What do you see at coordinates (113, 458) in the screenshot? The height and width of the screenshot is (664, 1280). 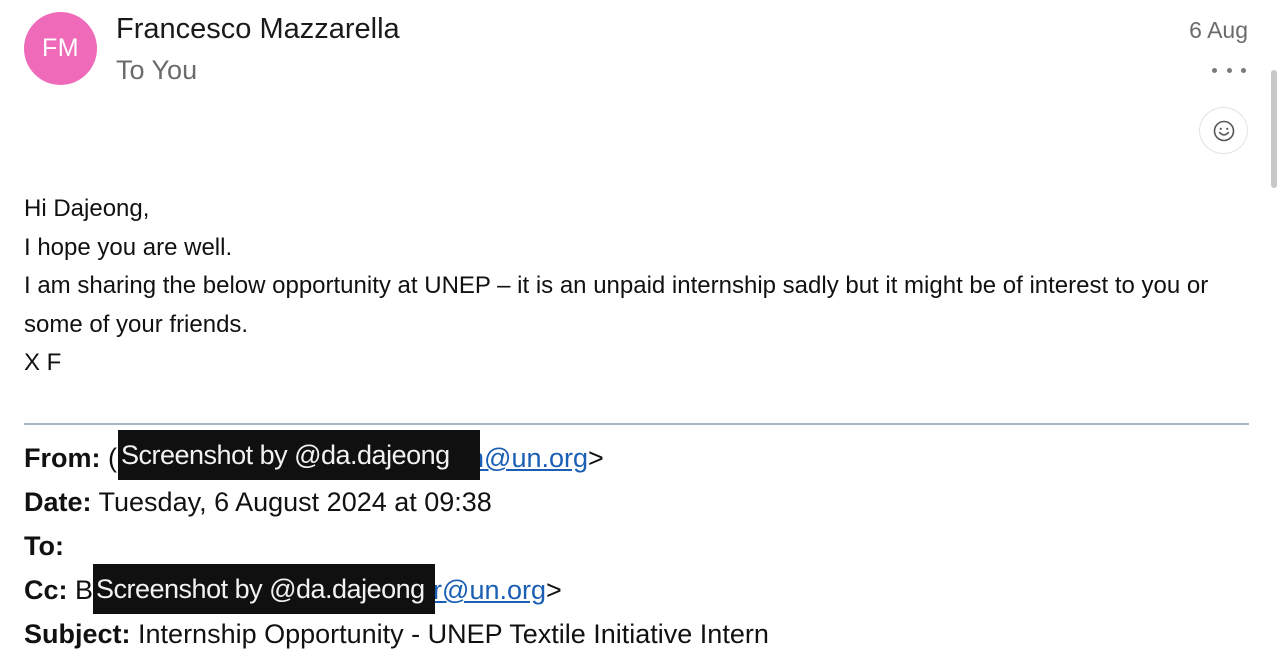 I see `from-open: (` at bounding box center [113, 458].